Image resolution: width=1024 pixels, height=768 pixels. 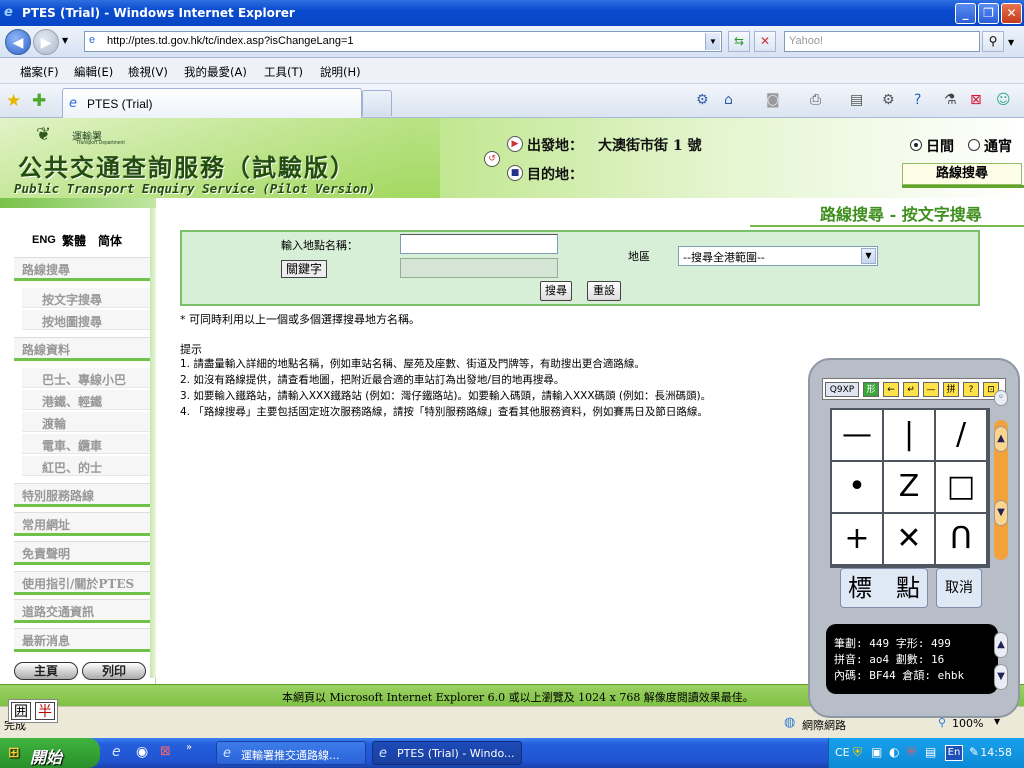 I want to click on ime-info-down-icon: ▼, so click(x=1001, y=677).